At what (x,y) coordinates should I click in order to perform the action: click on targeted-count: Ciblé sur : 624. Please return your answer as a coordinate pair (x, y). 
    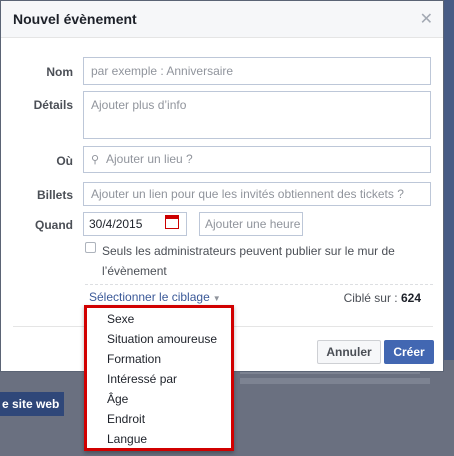
    Looking at the image, I should click on (382, 298).